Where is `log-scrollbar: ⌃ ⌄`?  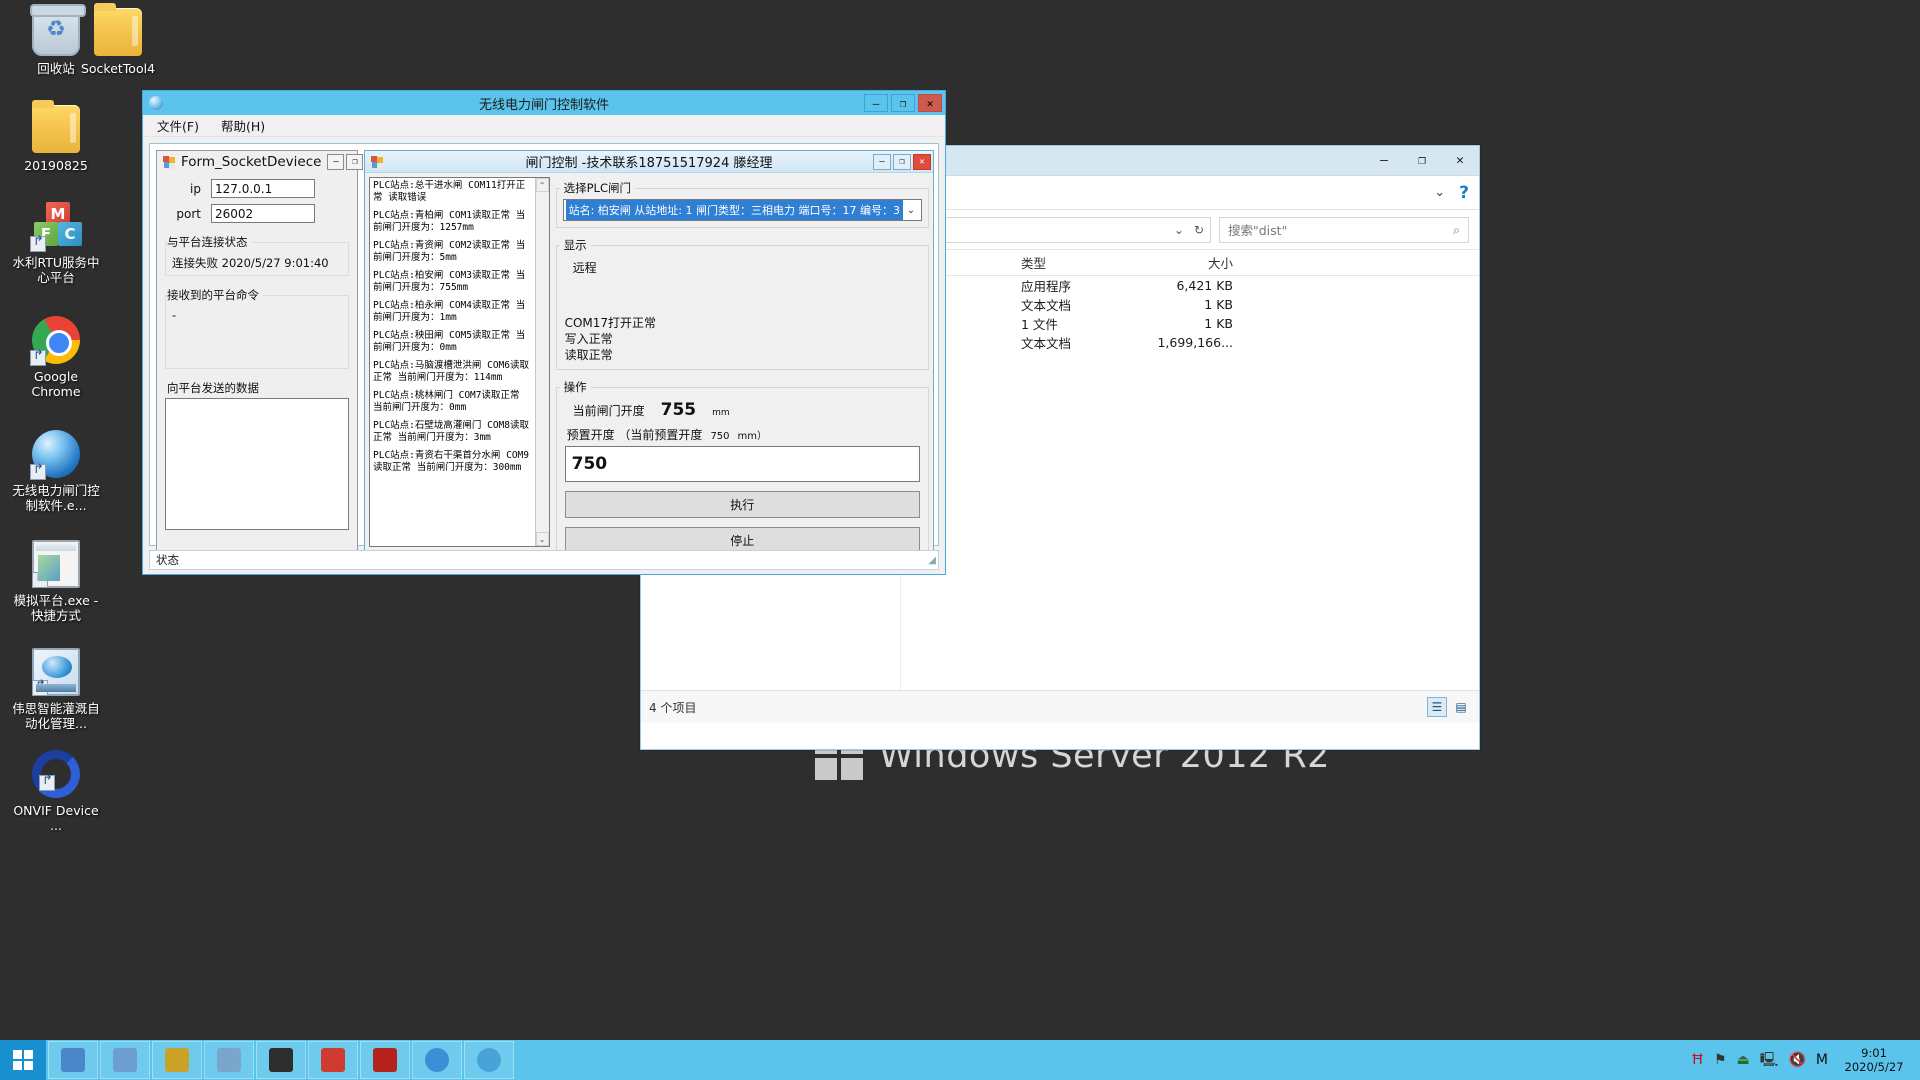
log-scrollbar: ⌃ ⌄ is located at coordinates (541, 362).